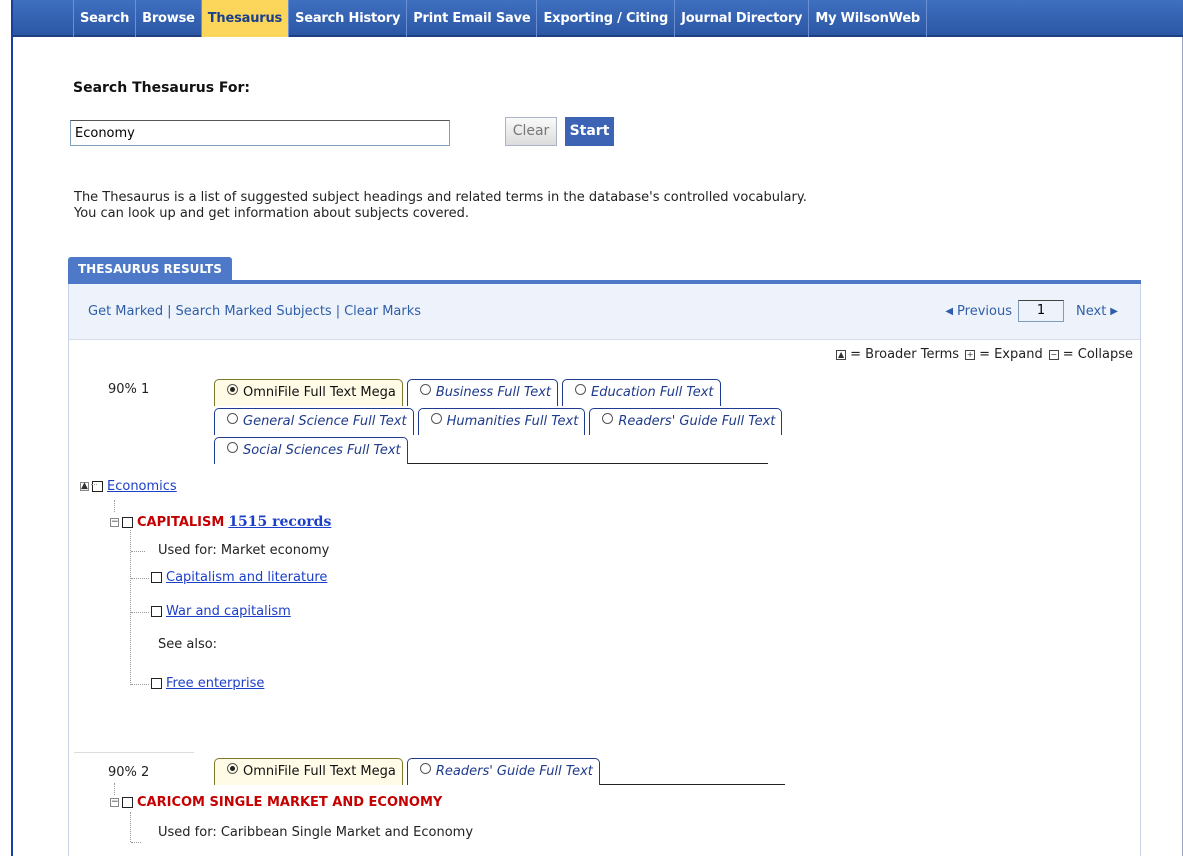 The width and height of the screenshot is (1183, 856). Describe the element at coordinates (125, 311) in the screenshot. I see `get-marked-link: Get Marked` at that location.